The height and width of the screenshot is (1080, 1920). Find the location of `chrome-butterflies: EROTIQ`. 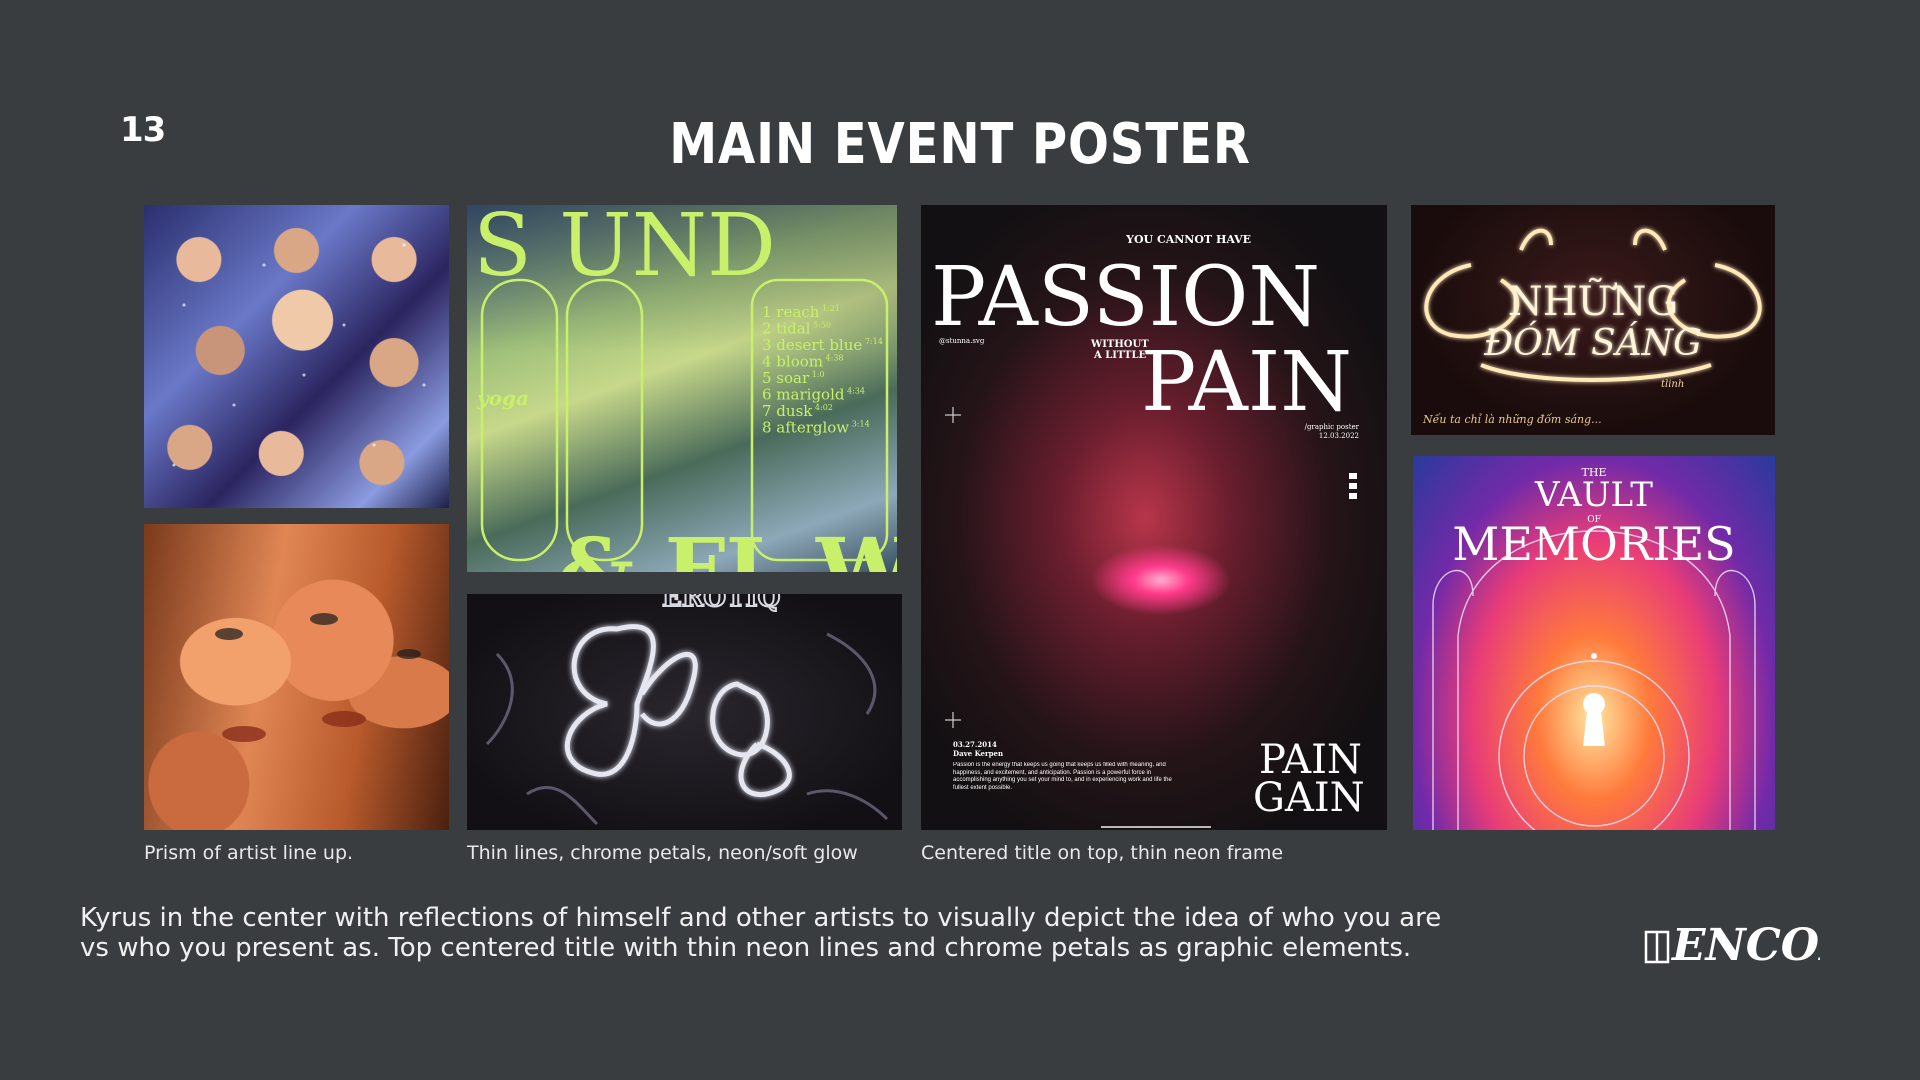

chrome-butterflies: EROTIQ is located at coordinates (687, 710).